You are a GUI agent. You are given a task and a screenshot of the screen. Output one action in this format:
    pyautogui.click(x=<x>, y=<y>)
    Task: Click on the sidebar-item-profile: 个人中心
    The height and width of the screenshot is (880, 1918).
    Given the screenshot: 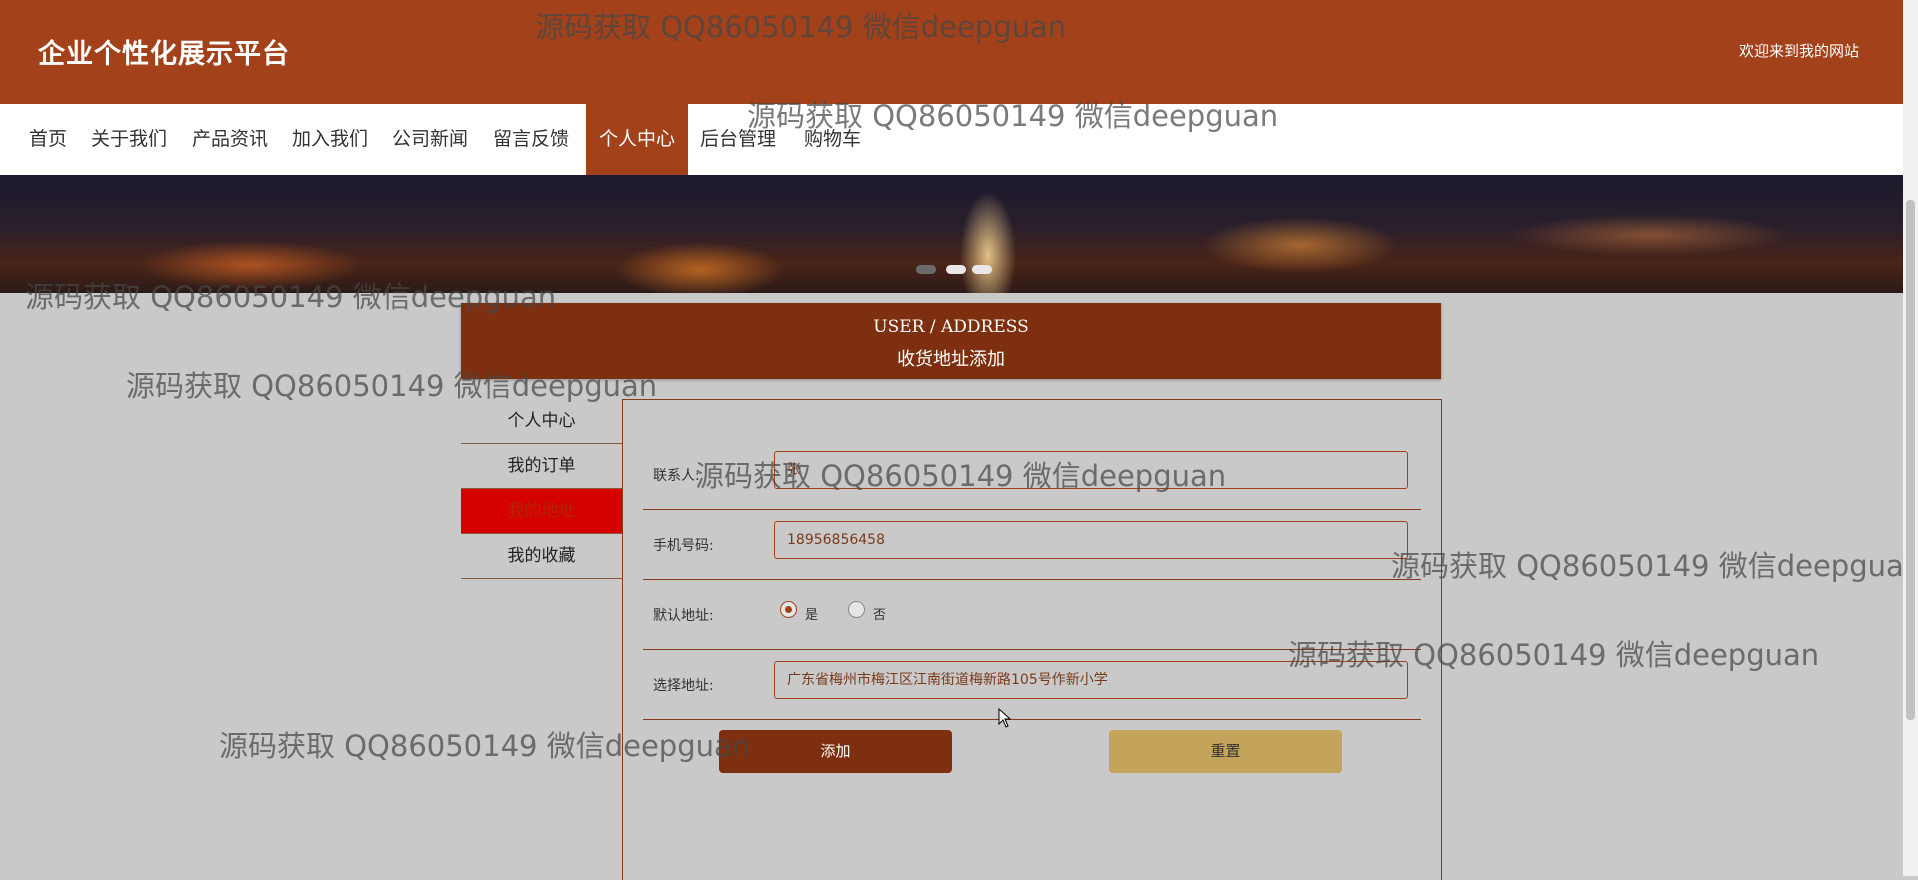 What is the action you would take?
    pyautogui.click(x=541, y=421)
    